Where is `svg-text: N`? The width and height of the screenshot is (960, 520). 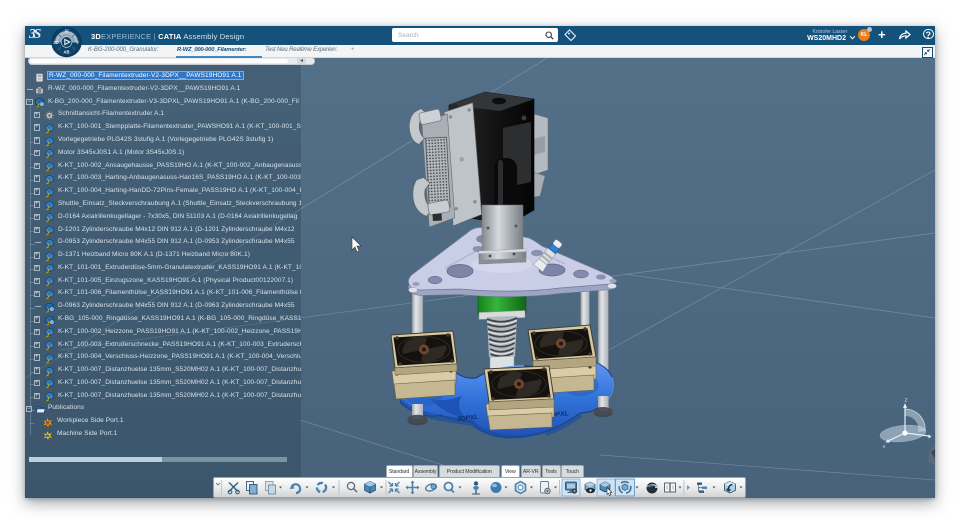
svg-text: N is located at coordinates (67, 32).